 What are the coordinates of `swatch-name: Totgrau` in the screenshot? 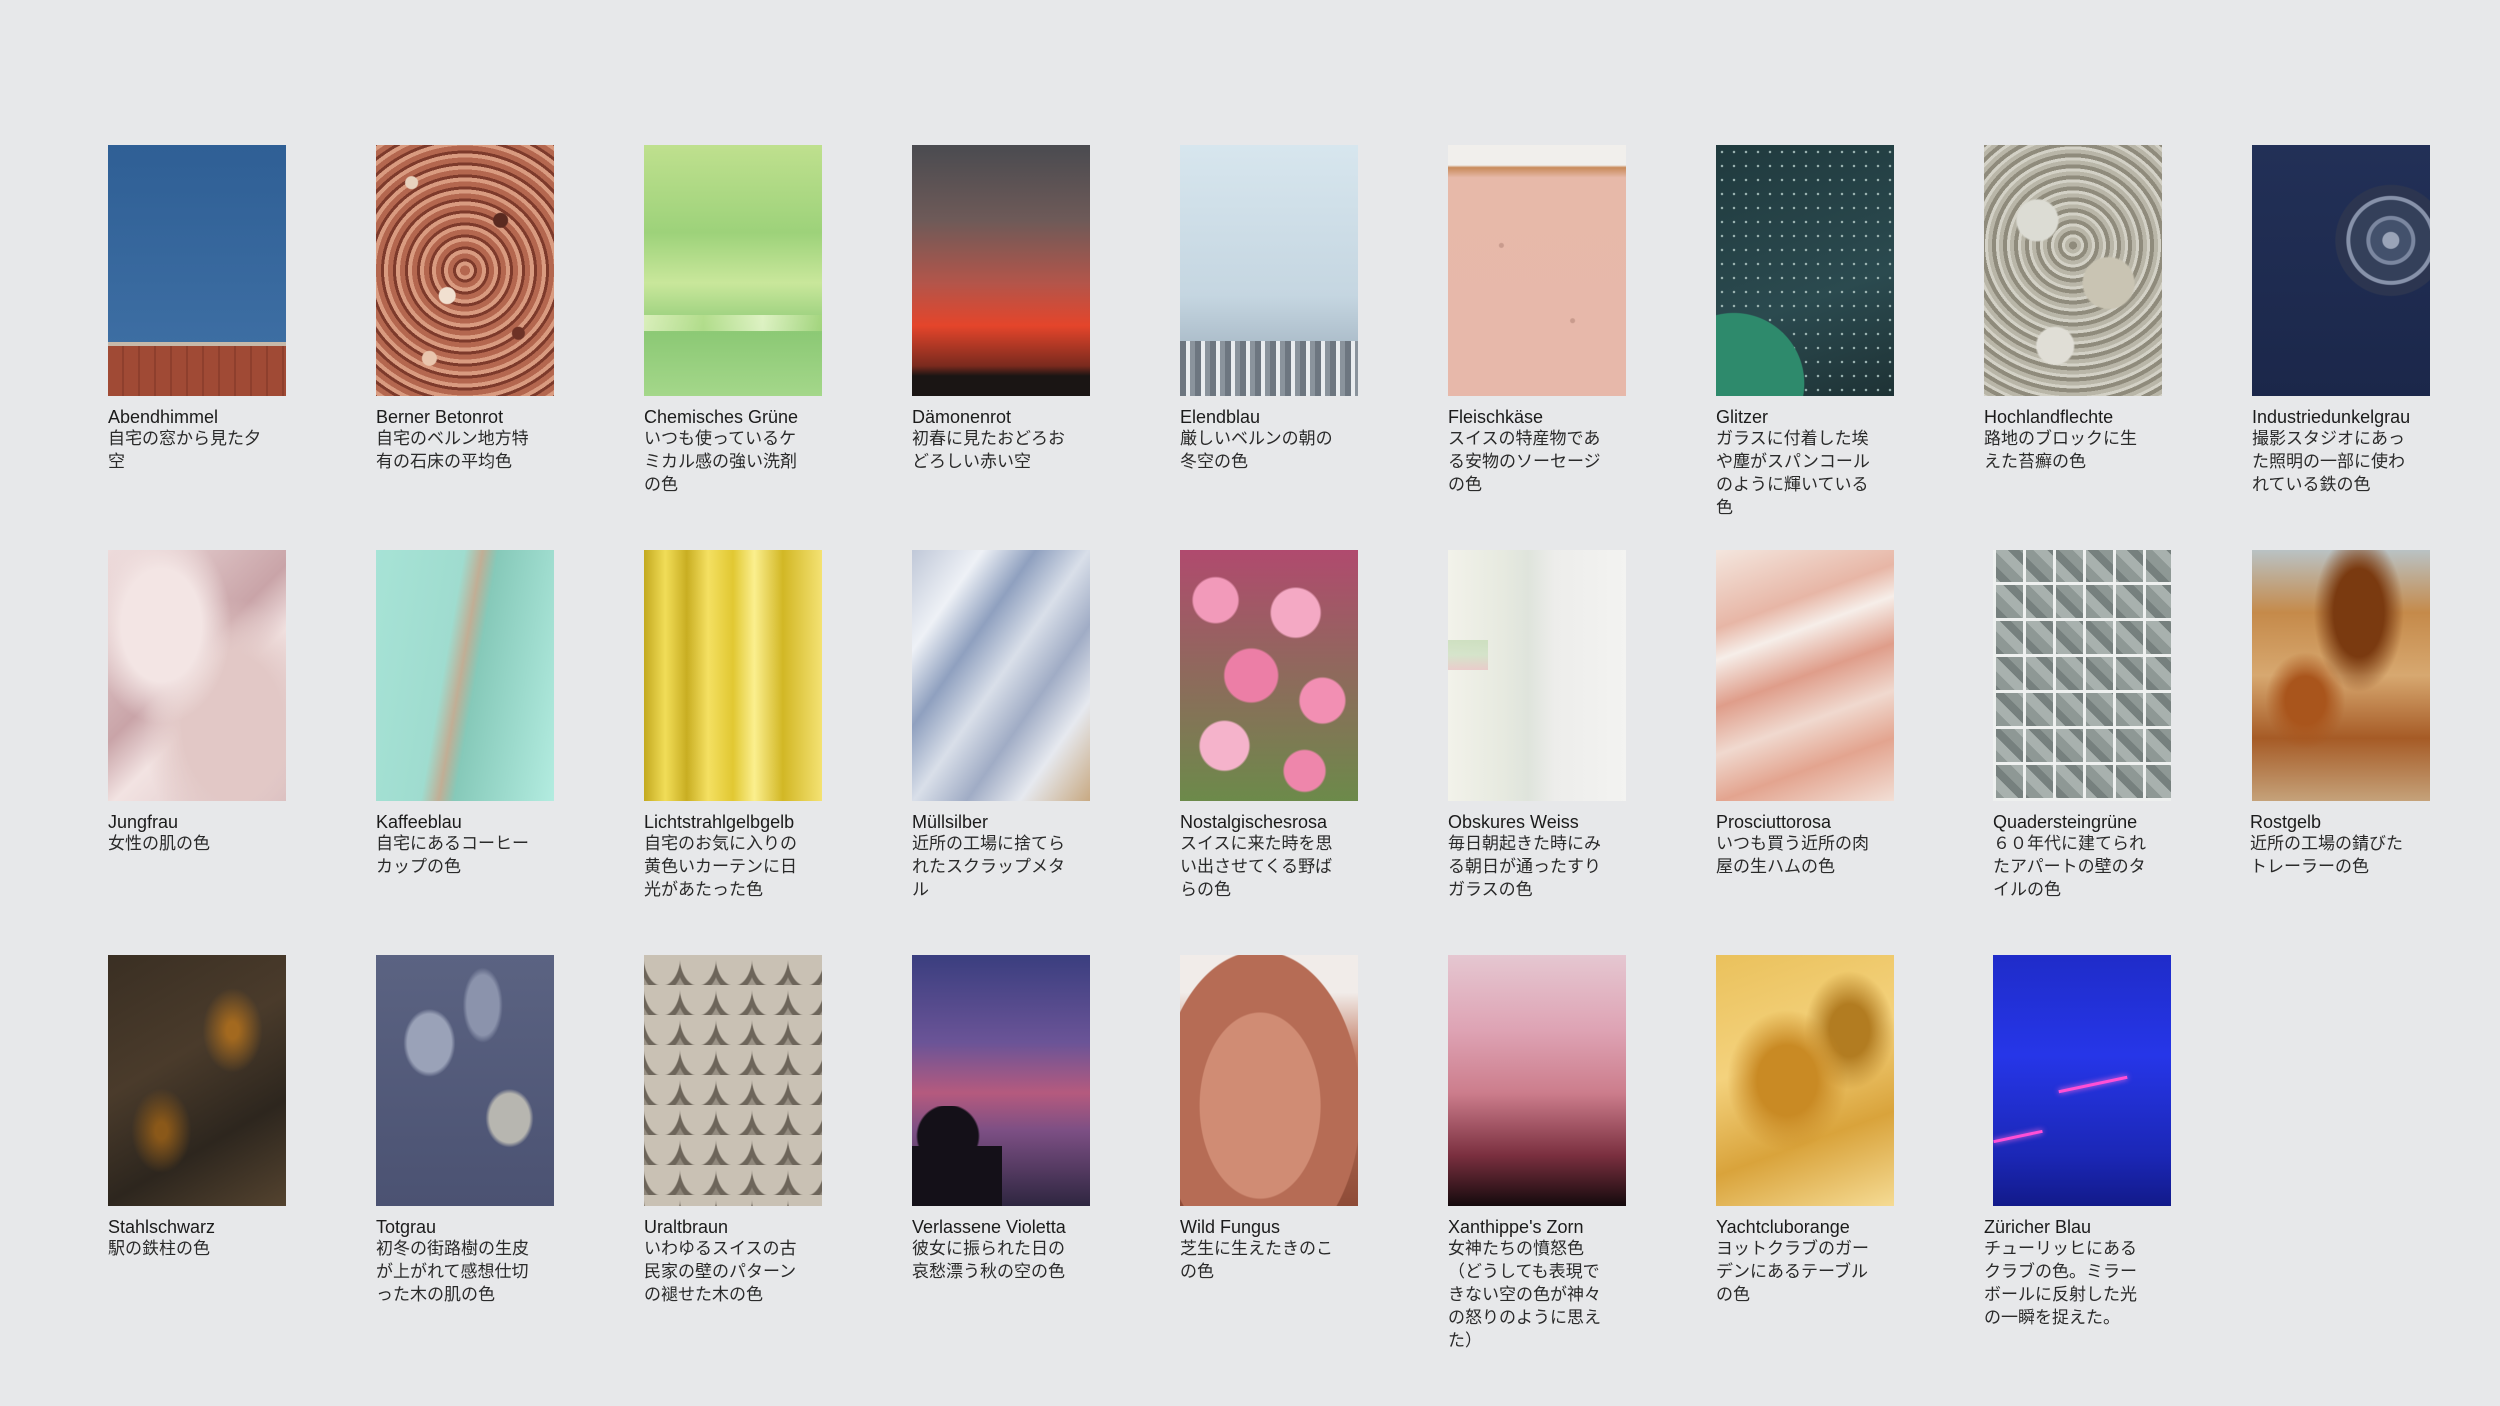 It's located at (406, 1227).